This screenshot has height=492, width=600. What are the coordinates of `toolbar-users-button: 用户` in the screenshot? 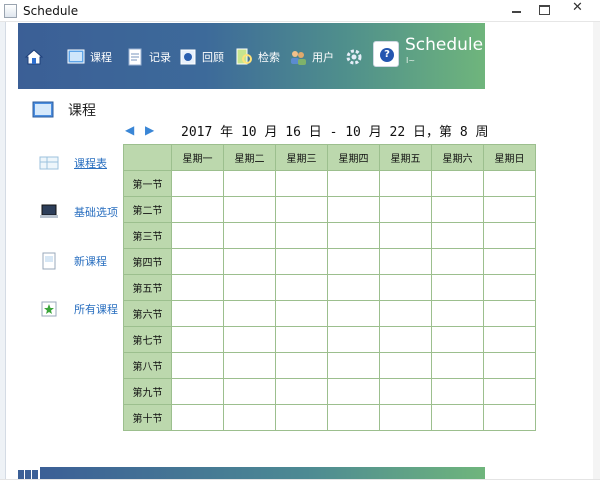 It's located at (311, 57).